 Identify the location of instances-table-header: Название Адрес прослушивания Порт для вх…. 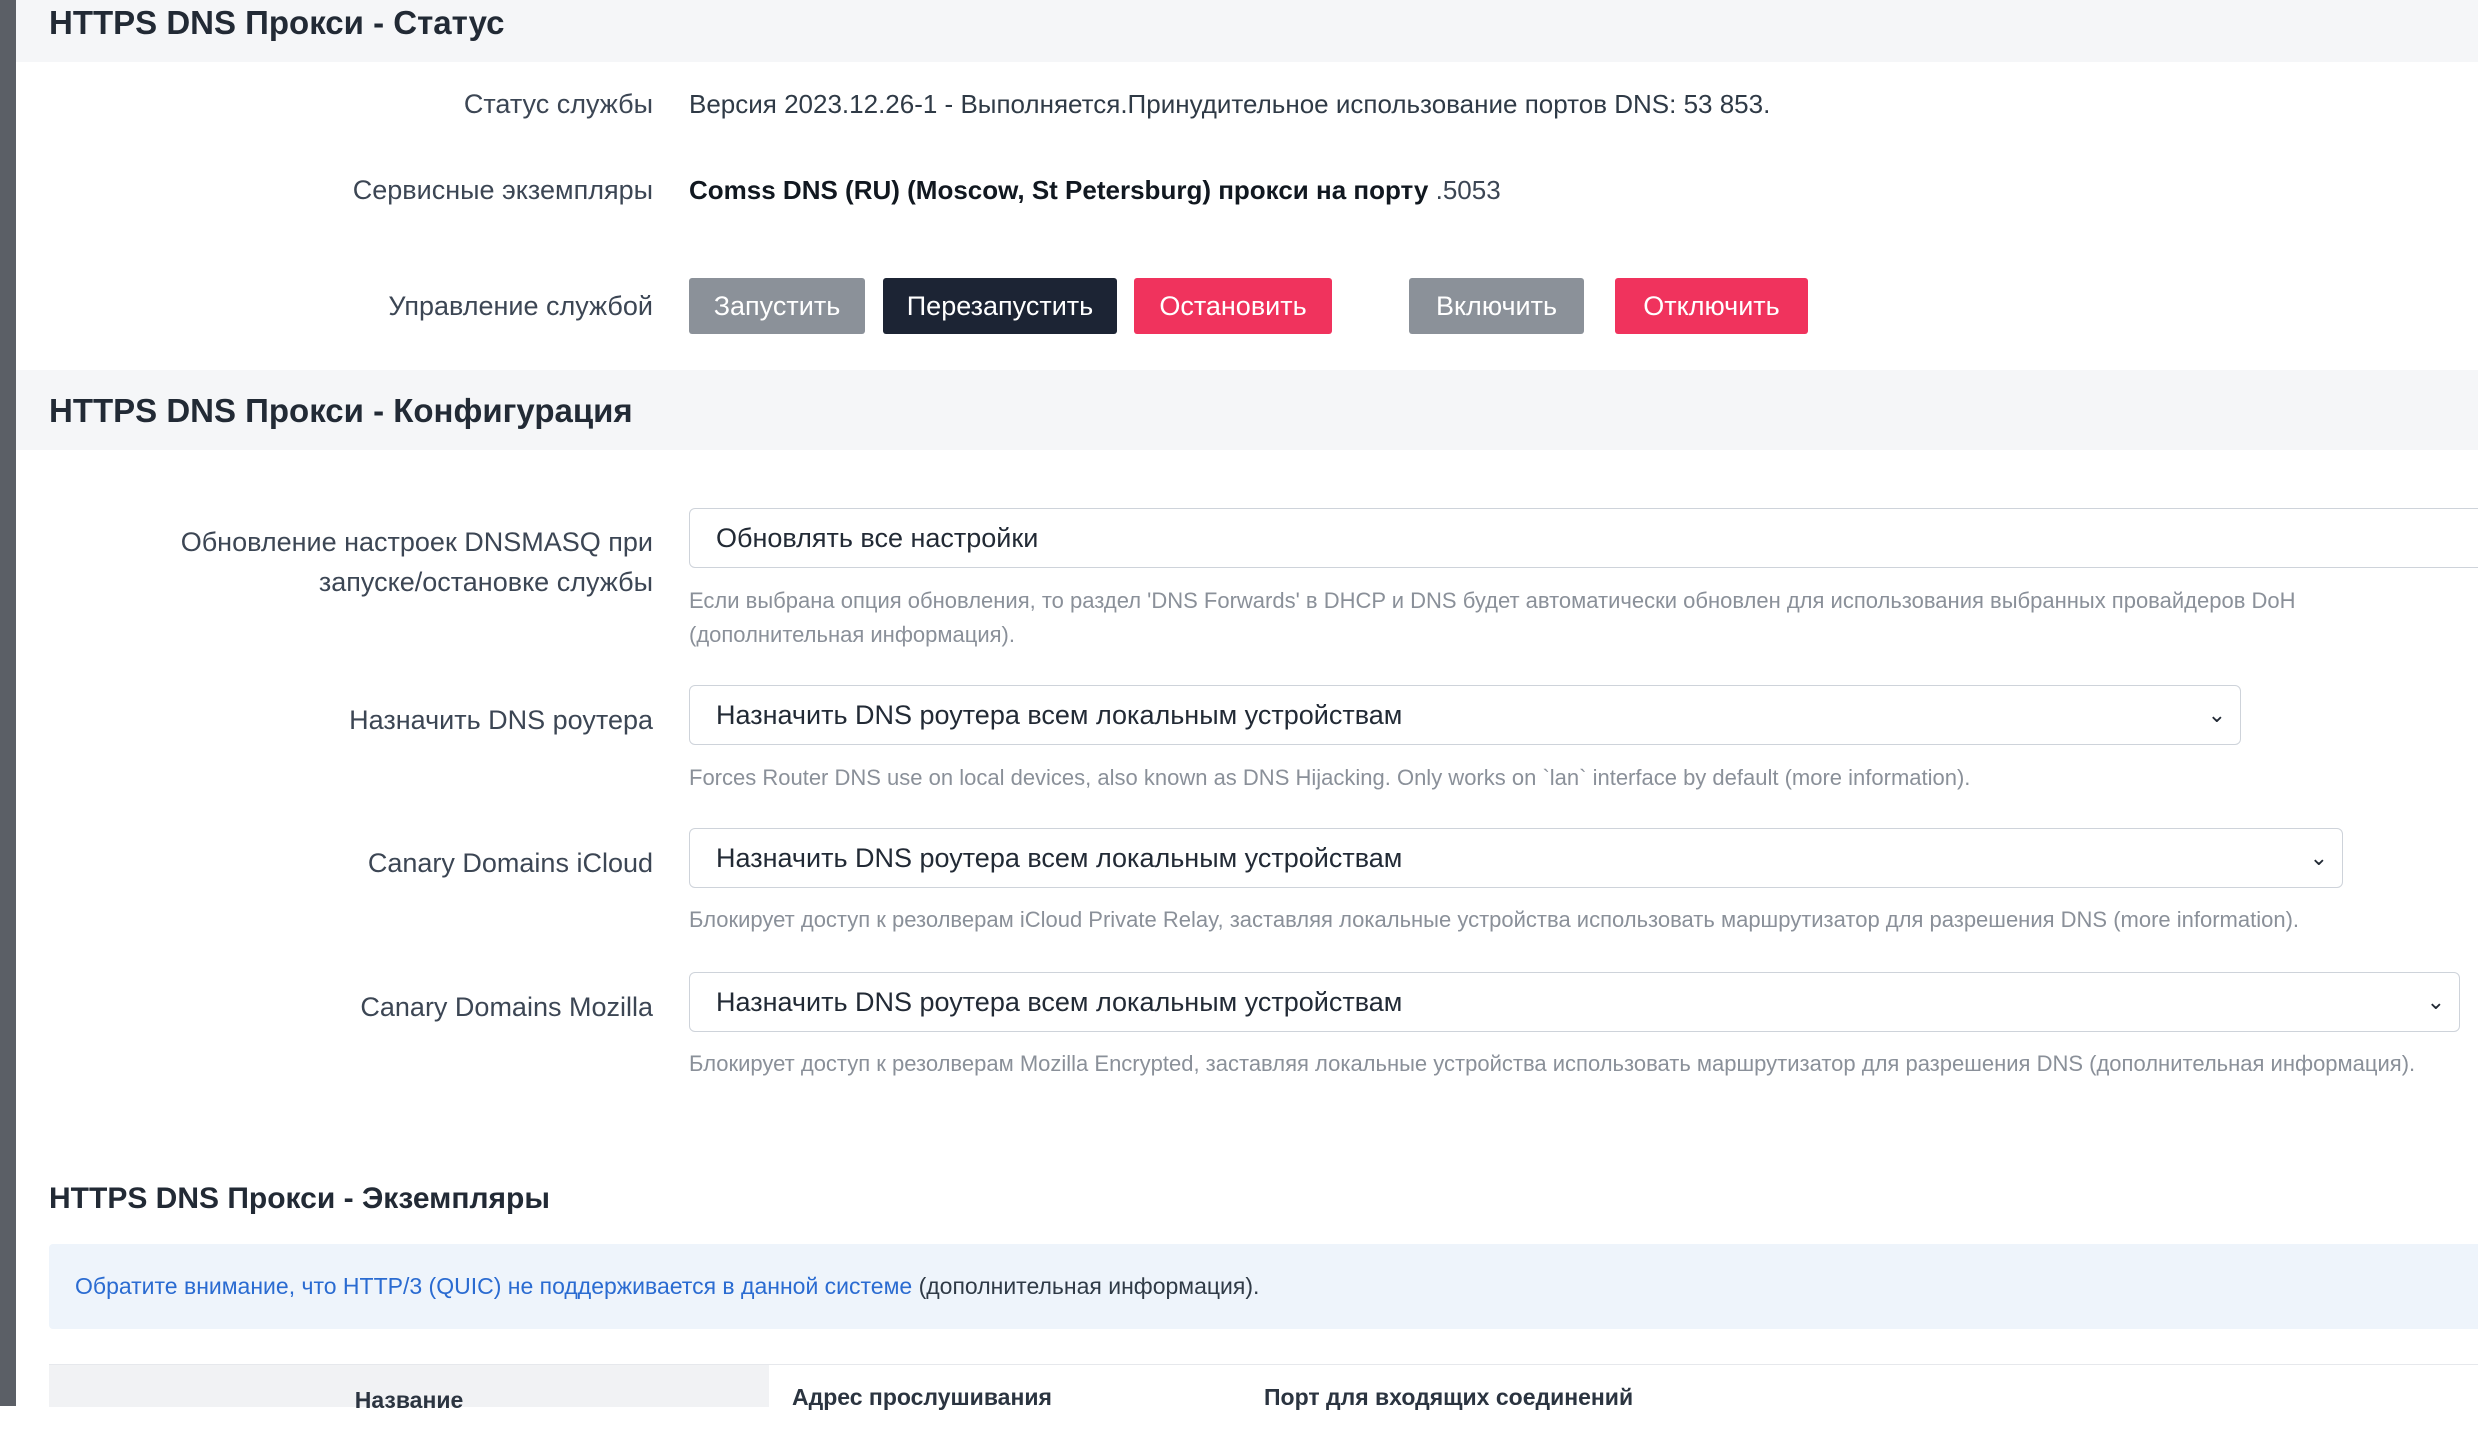
(1263, 1388).